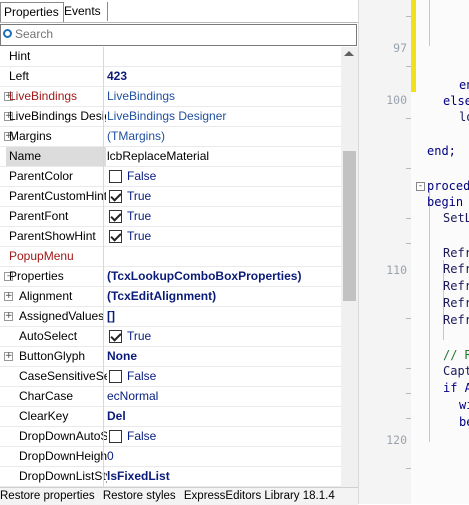 The width and height of the screenshot is (469, 505). I want to click on property-value: (TMargins), so click(222, 136).